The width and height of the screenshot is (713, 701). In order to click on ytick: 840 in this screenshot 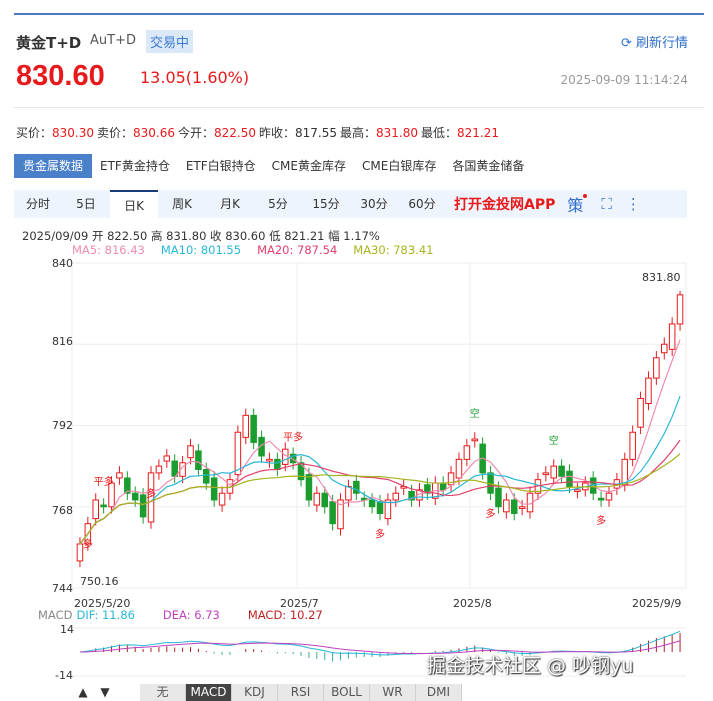, I will do `click(62, 263)`.